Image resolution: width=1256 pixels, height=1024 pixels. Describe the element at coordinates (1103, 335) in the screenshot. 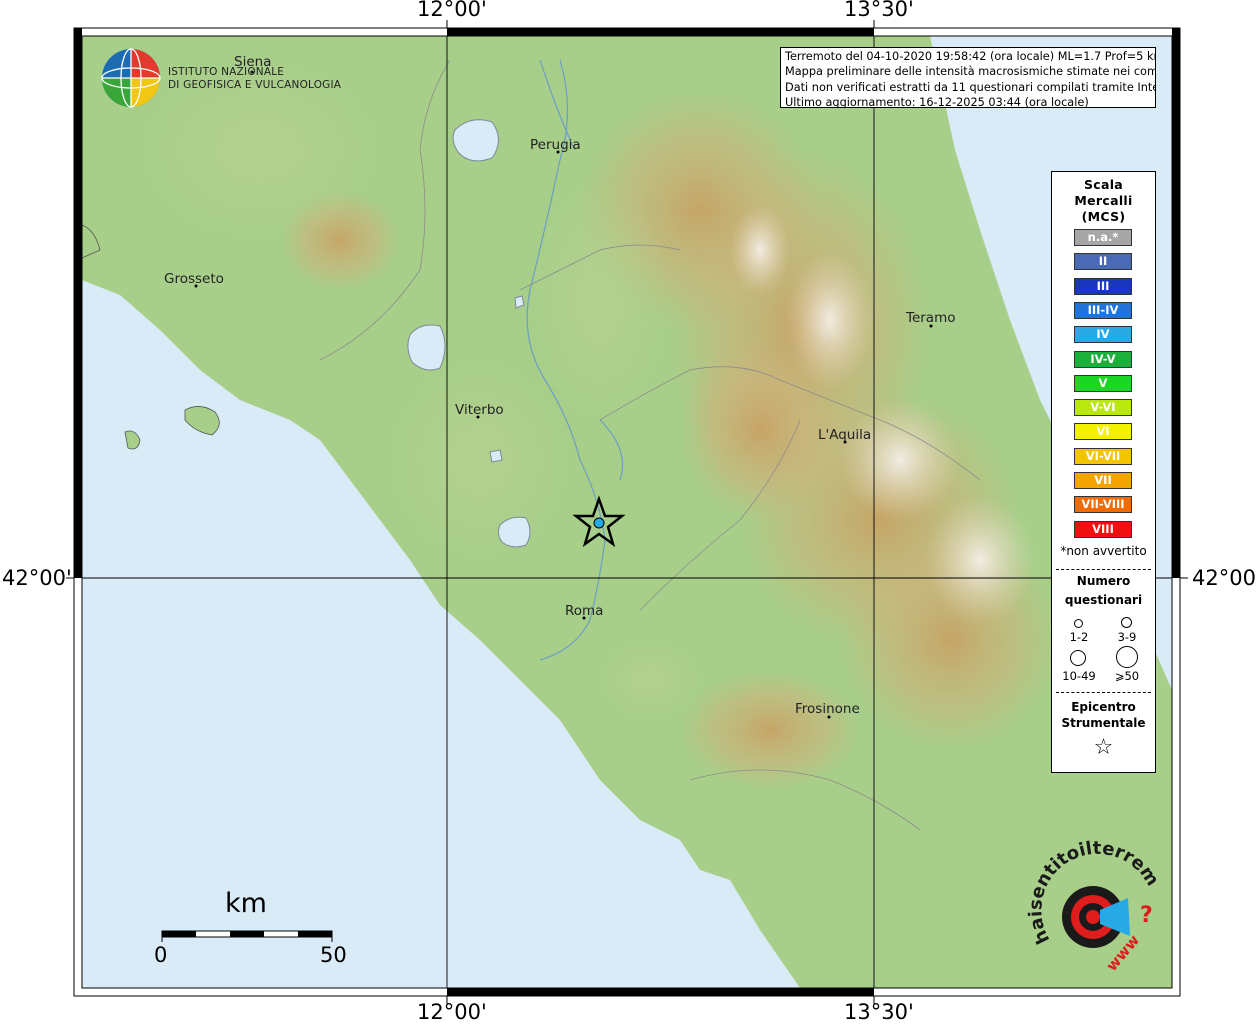

I see `legend-swatch: IV` at that location.